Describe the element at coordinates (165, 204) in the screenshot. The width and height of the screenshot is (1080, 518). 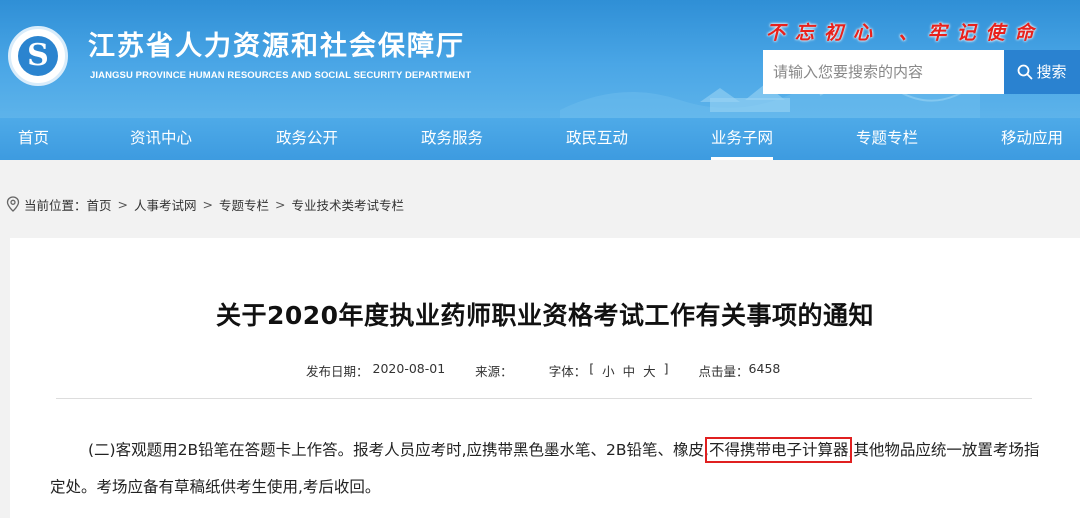
I see `breadcrumb-item-exam-site: 人事考试网` at that location.